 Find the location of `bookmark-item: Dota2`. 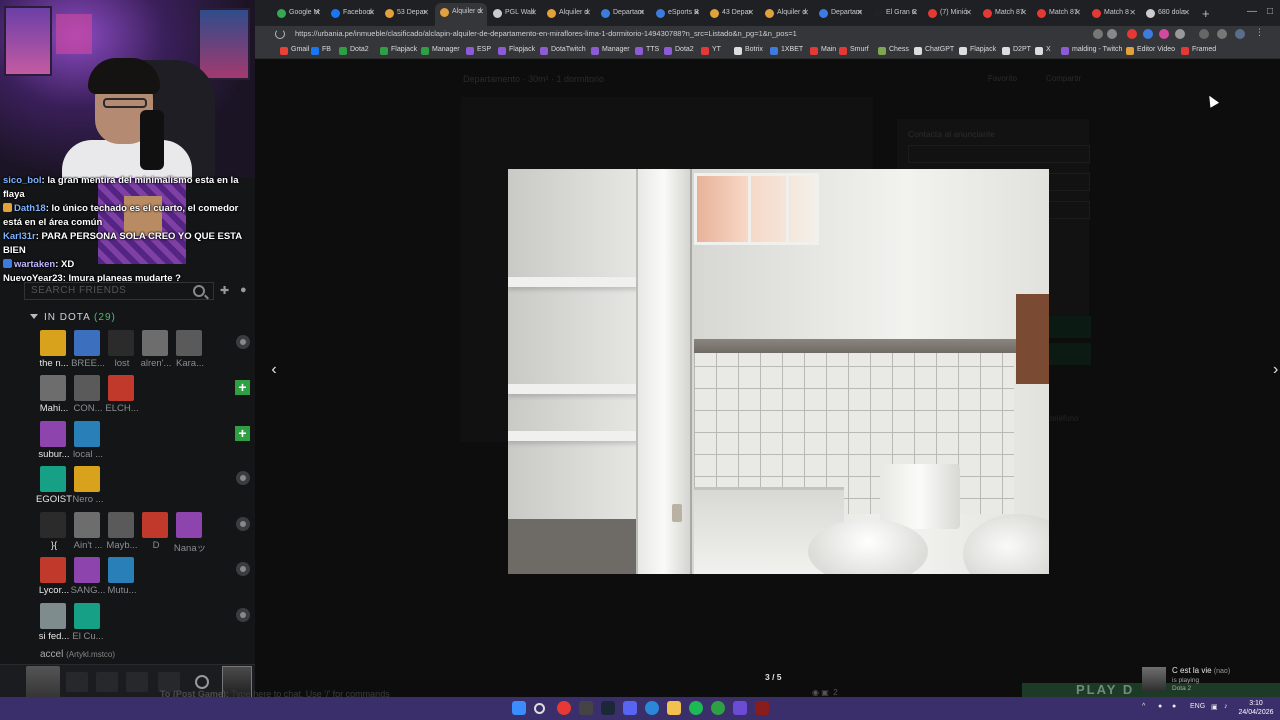

bookmark-item: Dota2 is located at coordinates (354, 50).